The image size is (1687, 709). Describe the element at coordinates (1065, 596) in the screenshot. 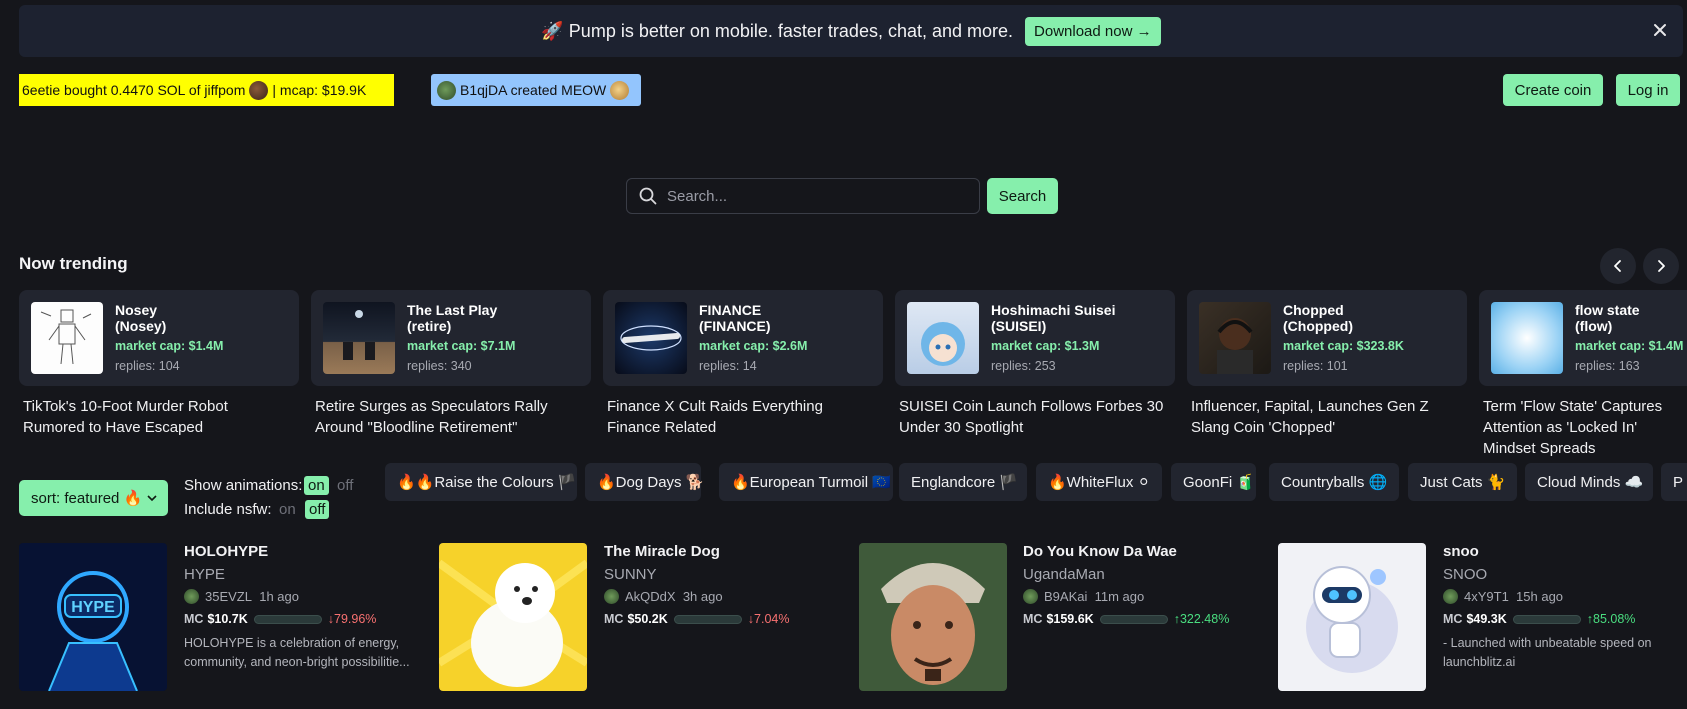

I see `creator-id: B9AKai` at that location.